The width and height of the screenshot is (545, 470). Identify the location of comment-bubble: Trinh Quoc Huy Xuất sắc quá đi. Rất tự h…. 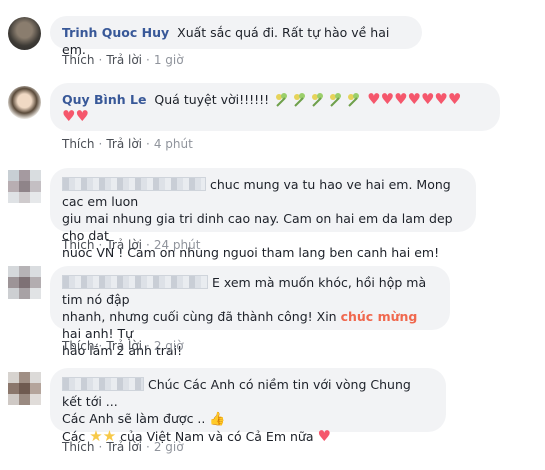
(236, 36).